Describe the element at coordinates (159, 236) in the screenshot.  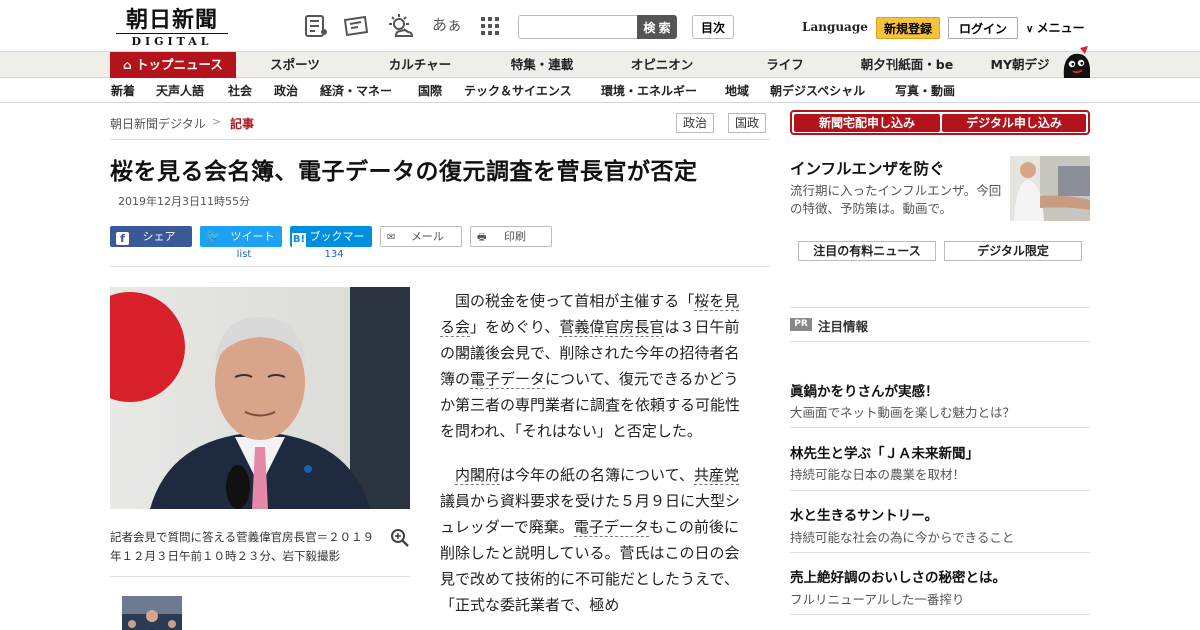
I see `facebook-share-label: シェア` at that location.